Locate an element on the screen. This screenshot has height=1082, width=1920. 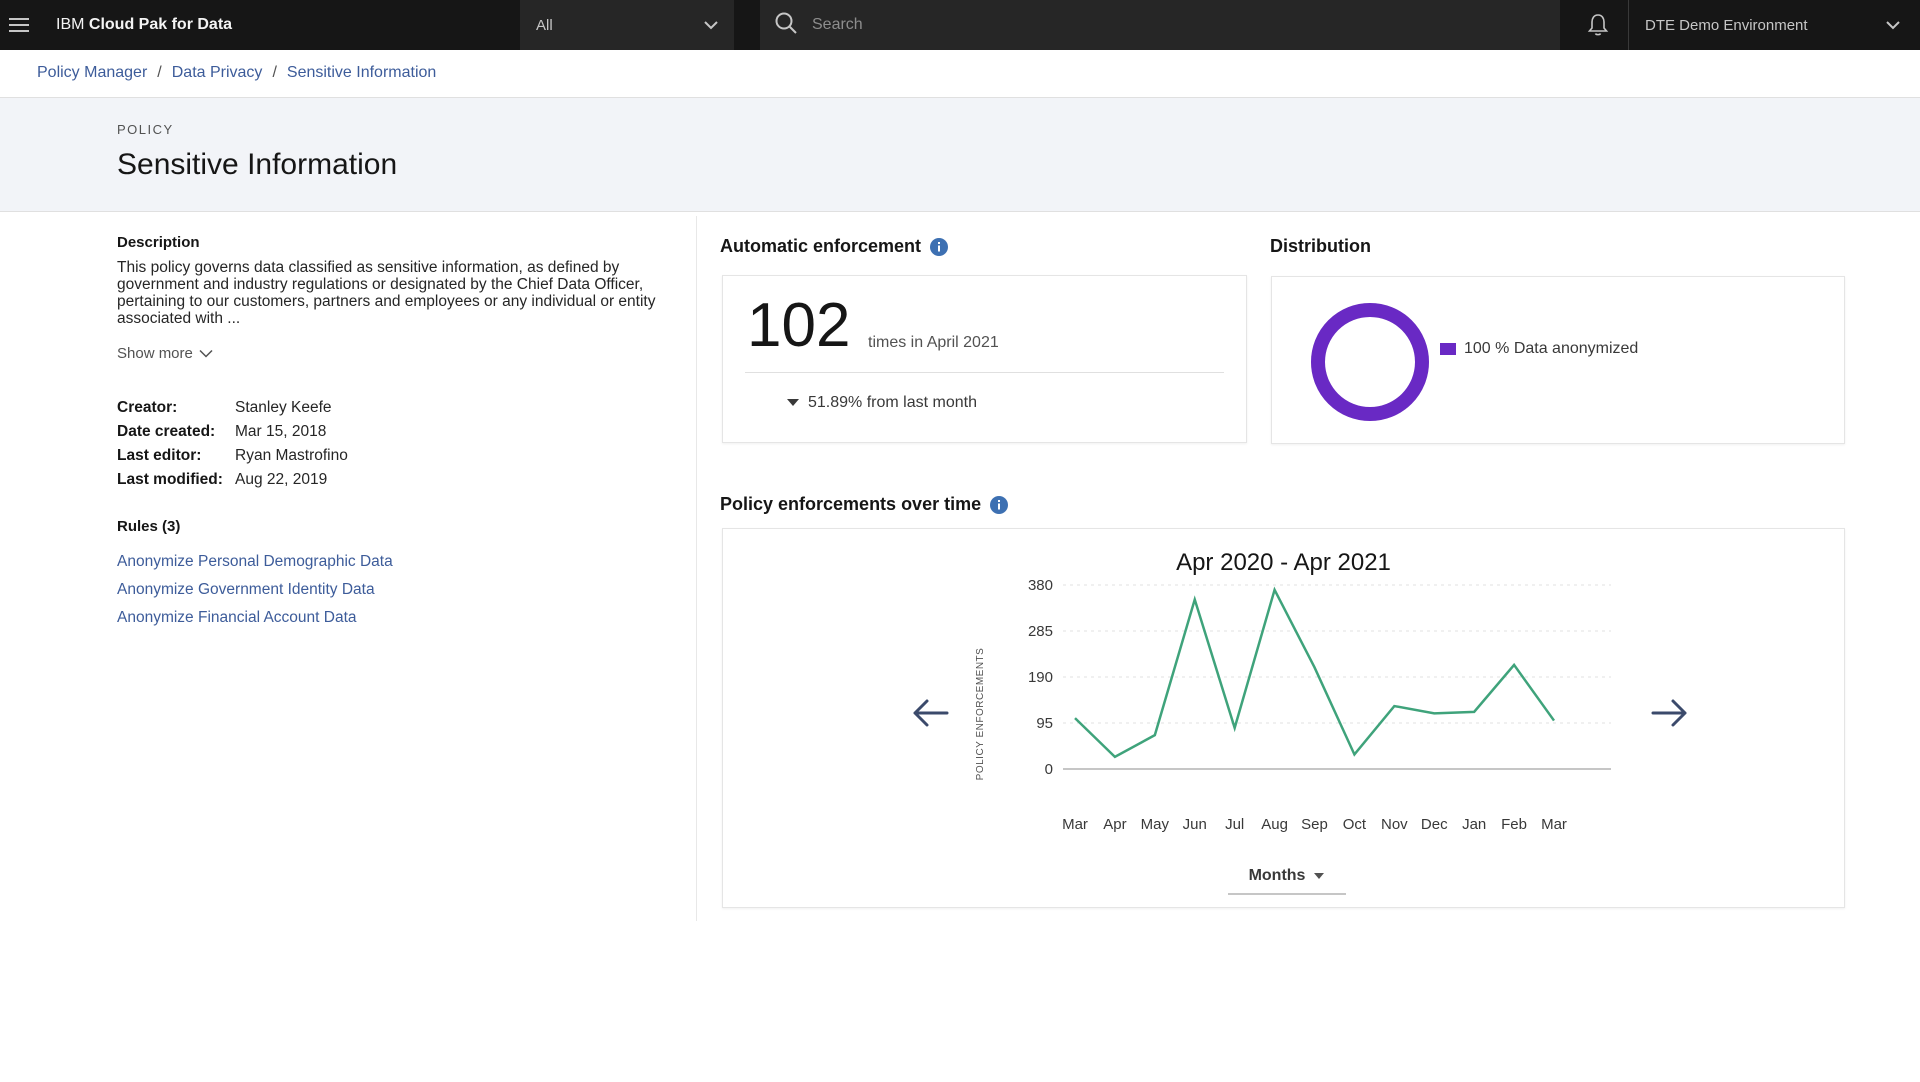
distribution-donut-chart is located at coordinates (1370, 362).